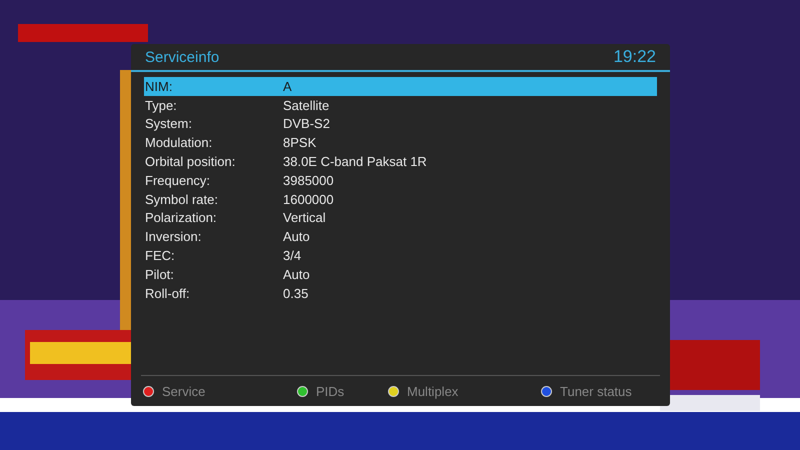 The width and height of the screenshot is (800, 450). I want to click on row-label: Modulation:, so click(179, 142).